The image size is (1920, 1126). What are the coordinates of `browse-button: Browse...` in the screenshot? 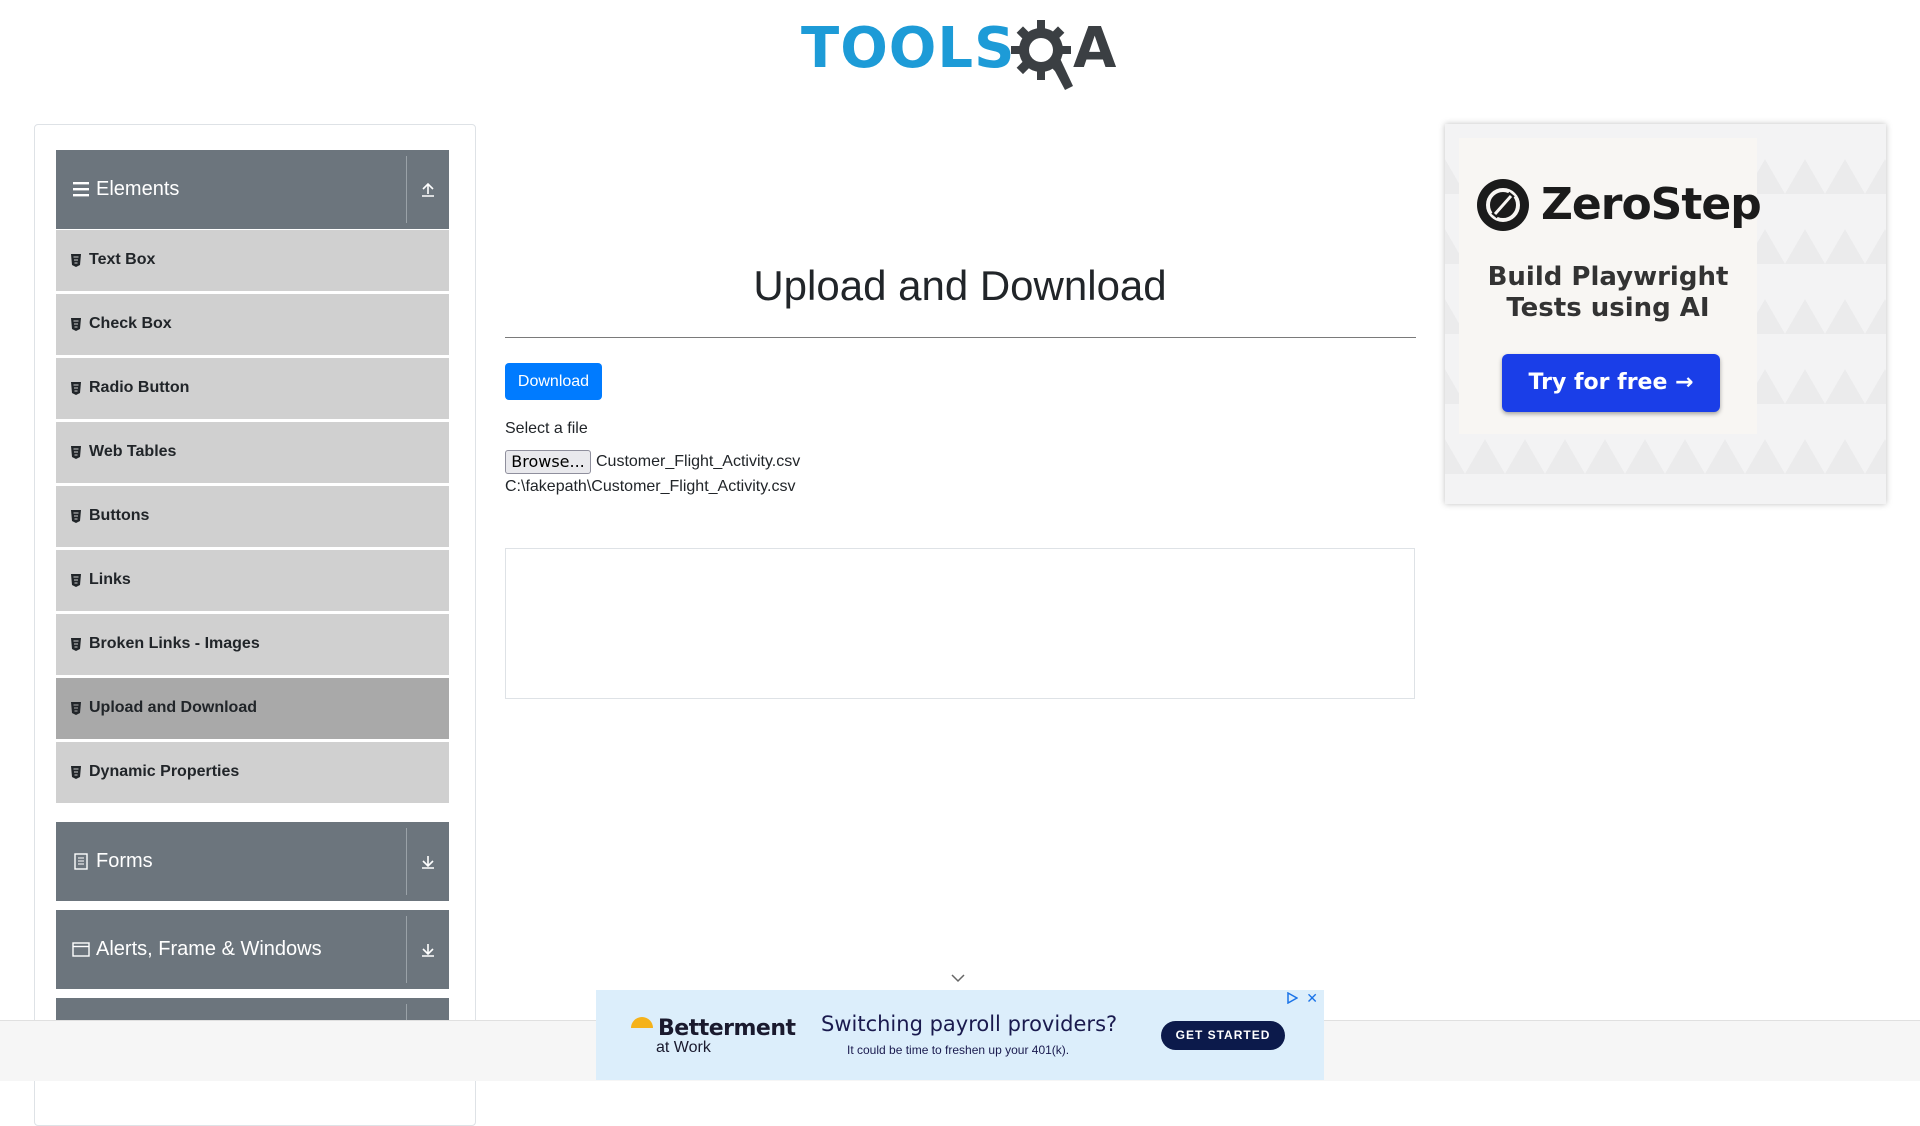 It's located at (548, 462).